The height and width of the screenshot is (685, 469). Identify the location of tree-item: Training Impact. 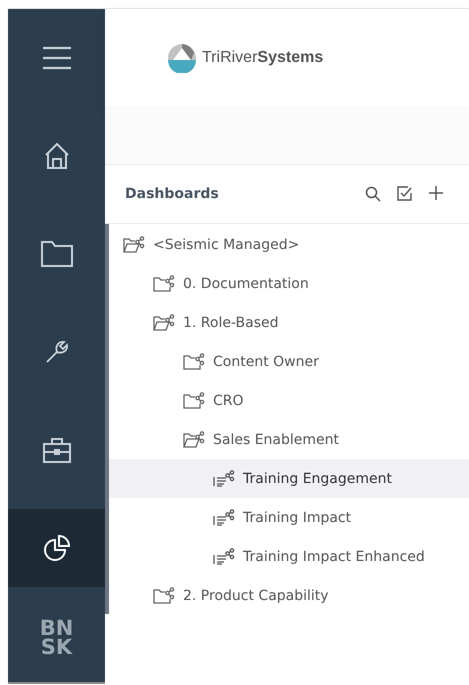
(287, 517).